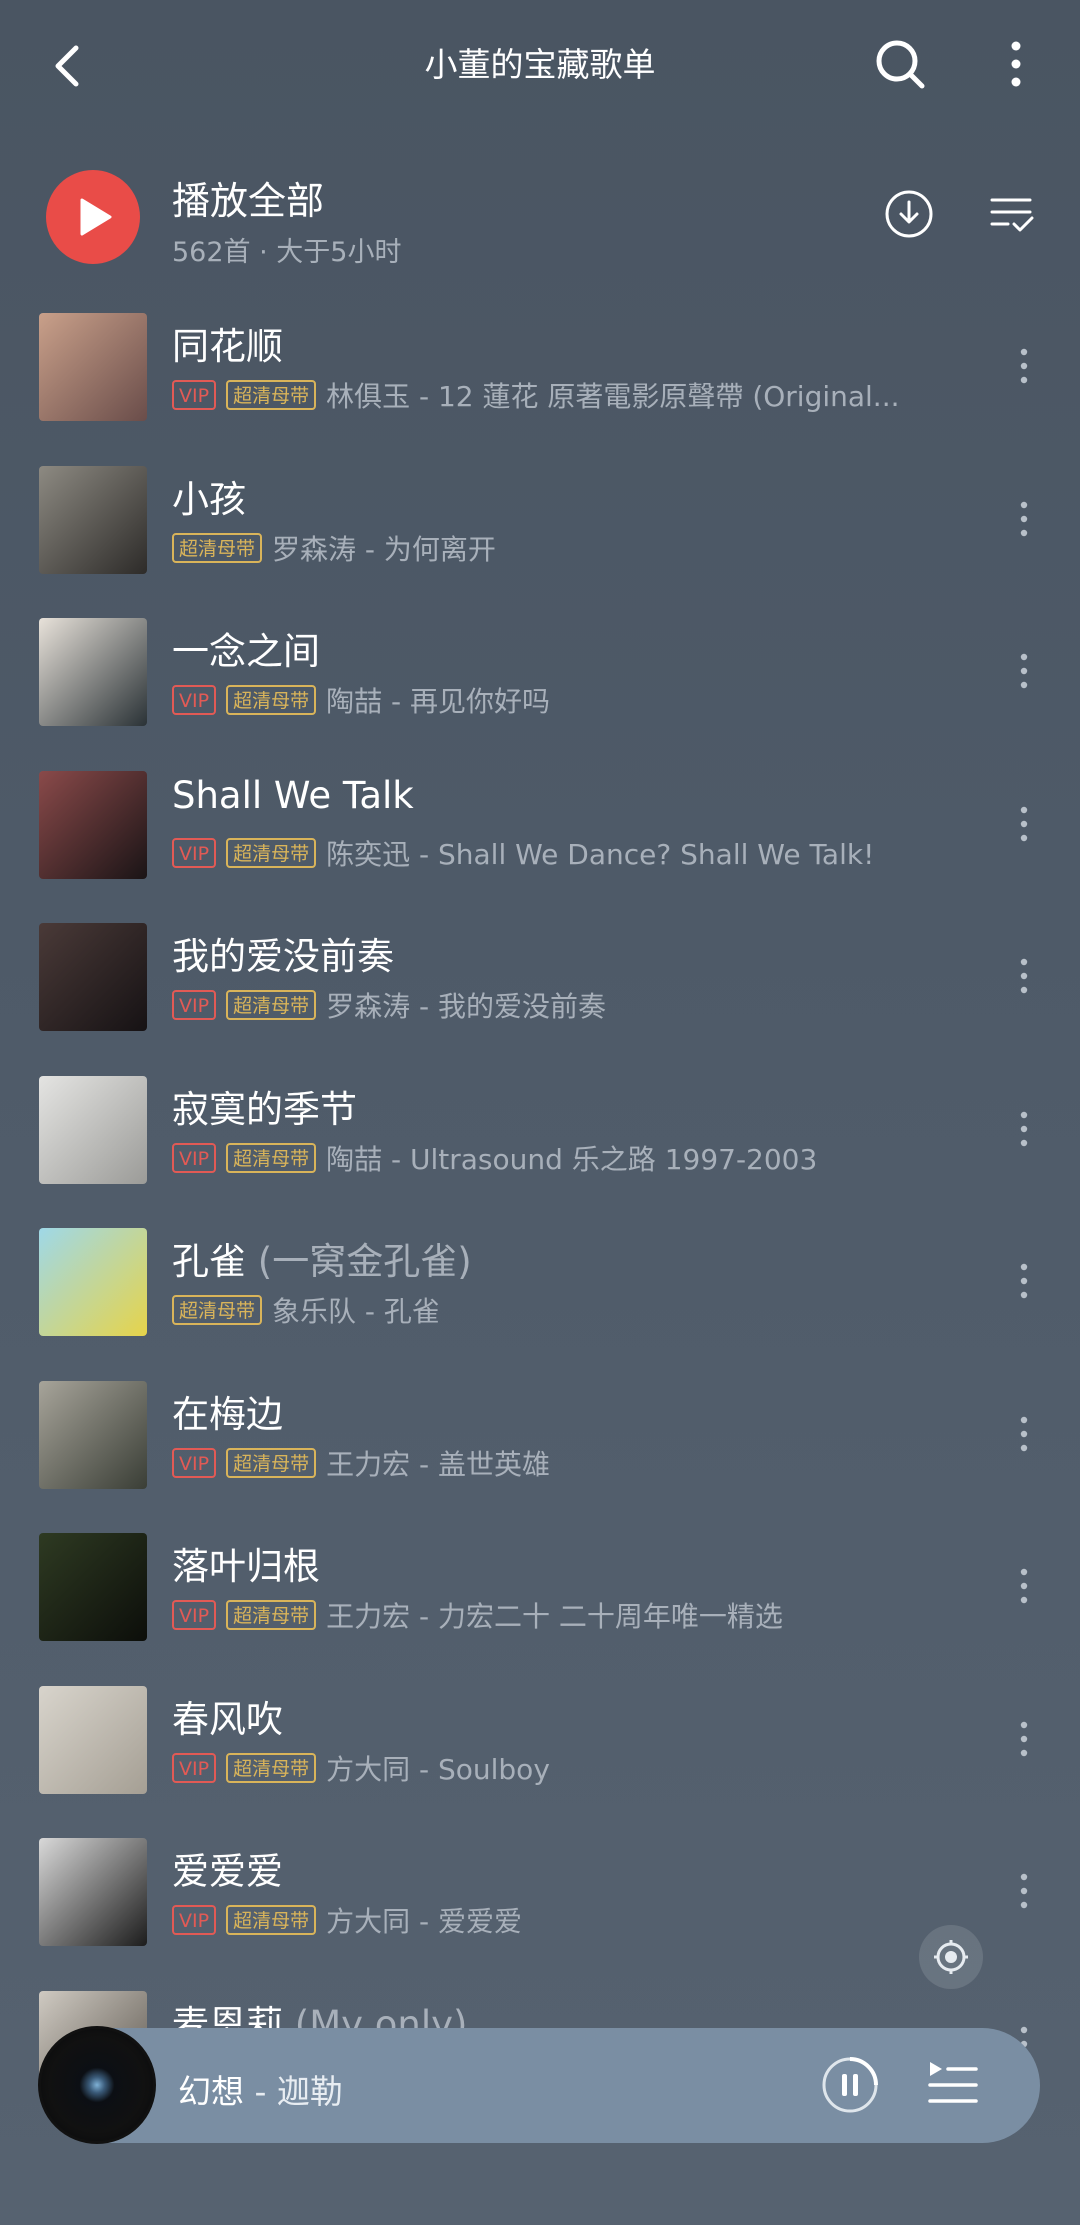  I want to click on song-name: 落叶归根, so click(246, 1566).